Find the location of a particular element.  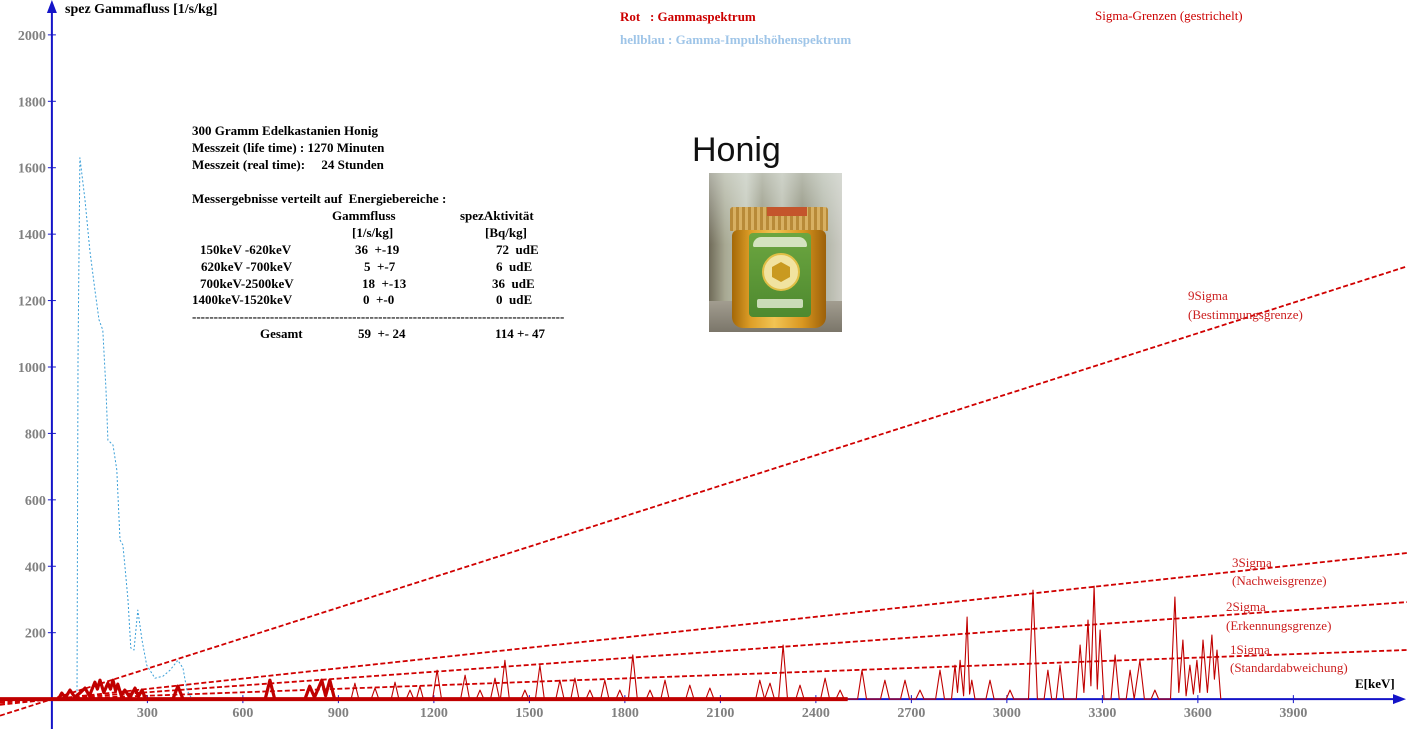

x-tick-label: 3000 is located at coordinates (1007, 713).